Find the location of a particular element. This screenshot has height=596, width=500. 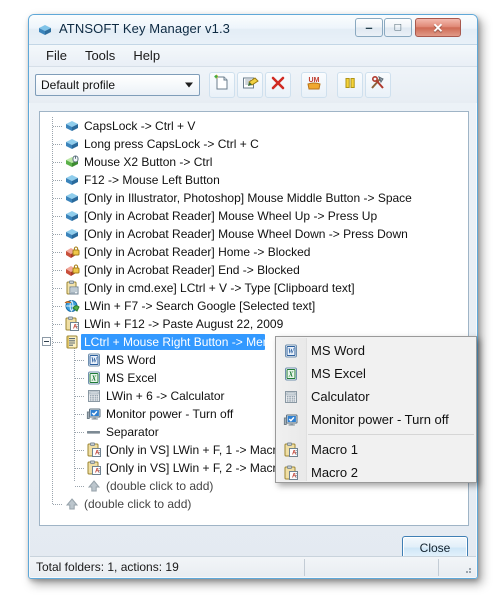

new-document-icon is located at coordinates (222, 85).